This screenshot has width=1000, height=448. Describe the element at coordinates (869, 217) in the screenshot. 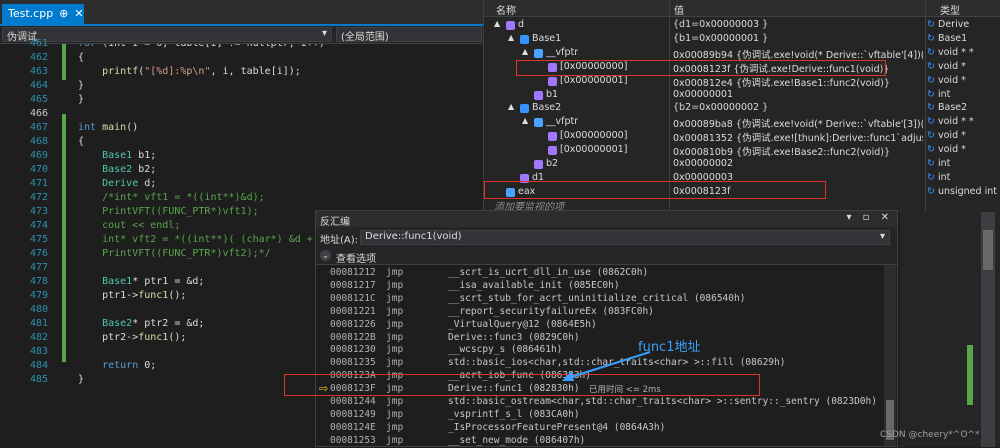

I see `window-controls: ▾ ▫ ✕` at that location.